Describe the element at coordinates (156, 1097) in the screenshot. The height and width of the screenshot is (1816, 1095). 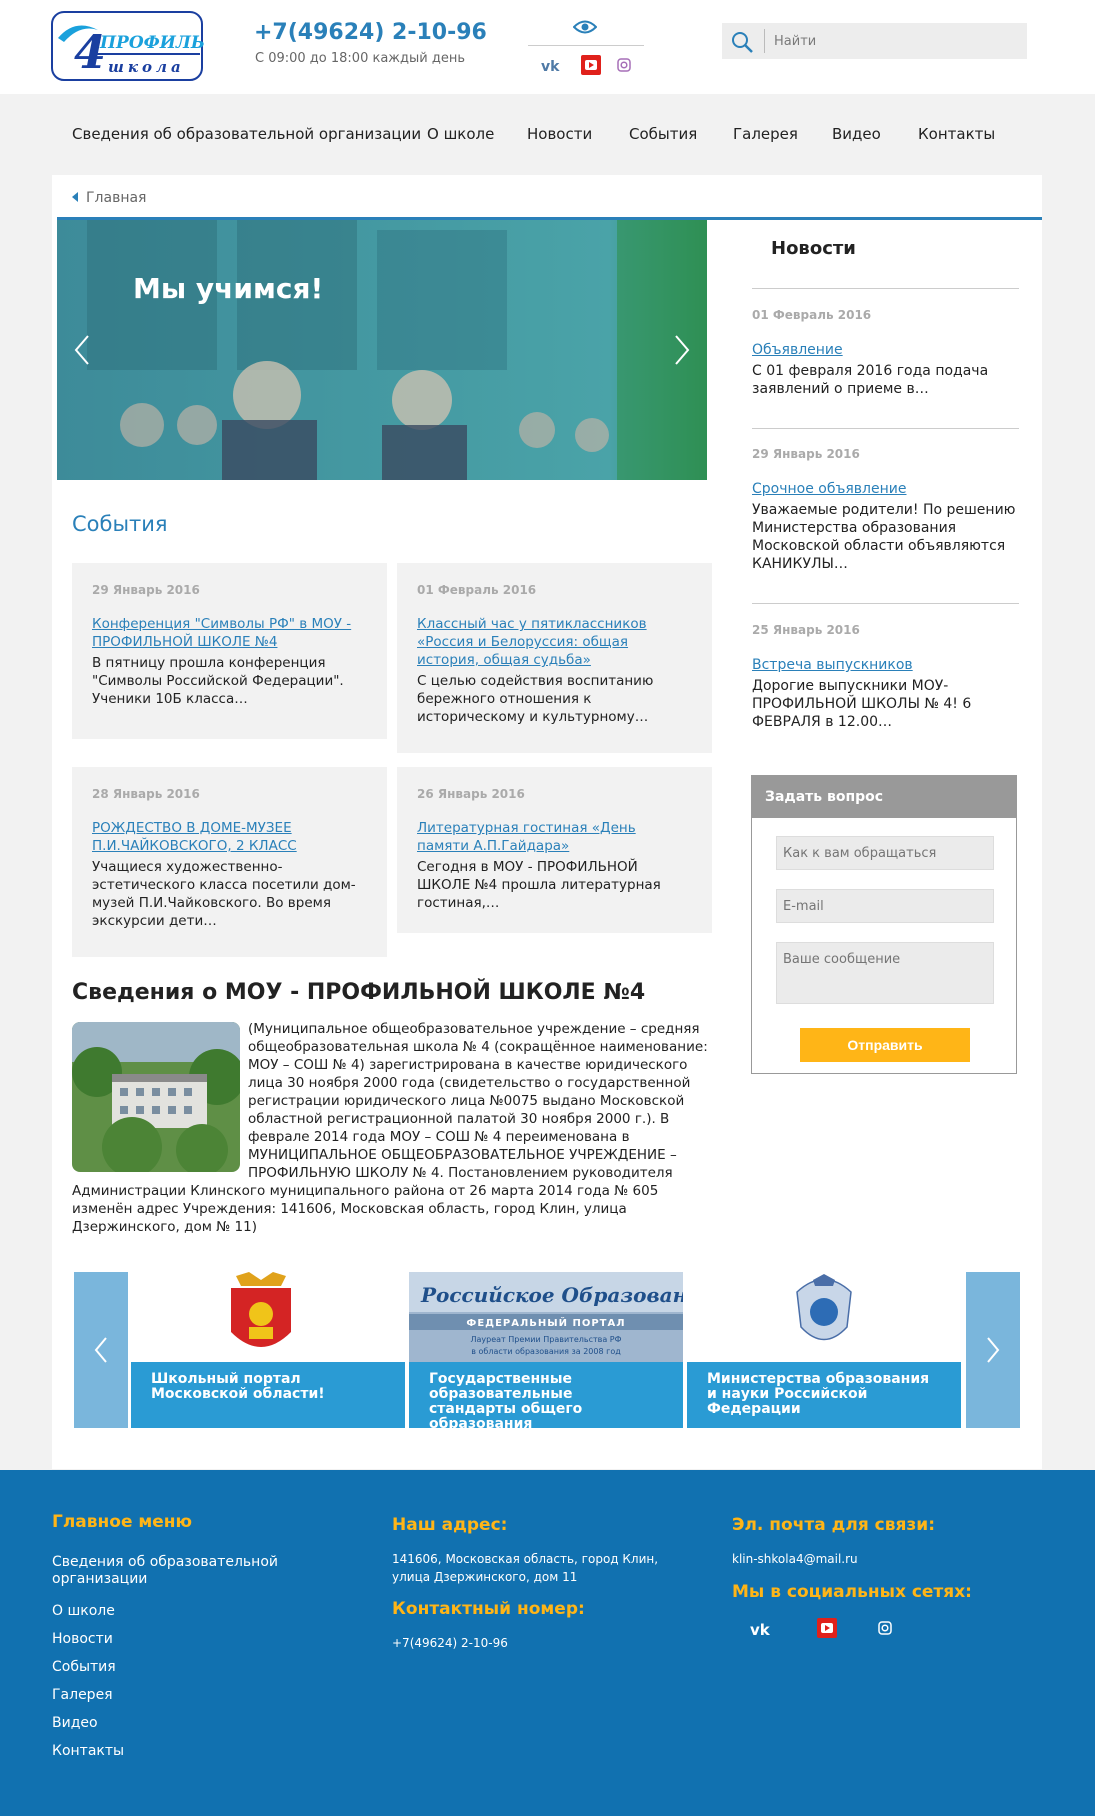
I see `school-building-photo` at that location.